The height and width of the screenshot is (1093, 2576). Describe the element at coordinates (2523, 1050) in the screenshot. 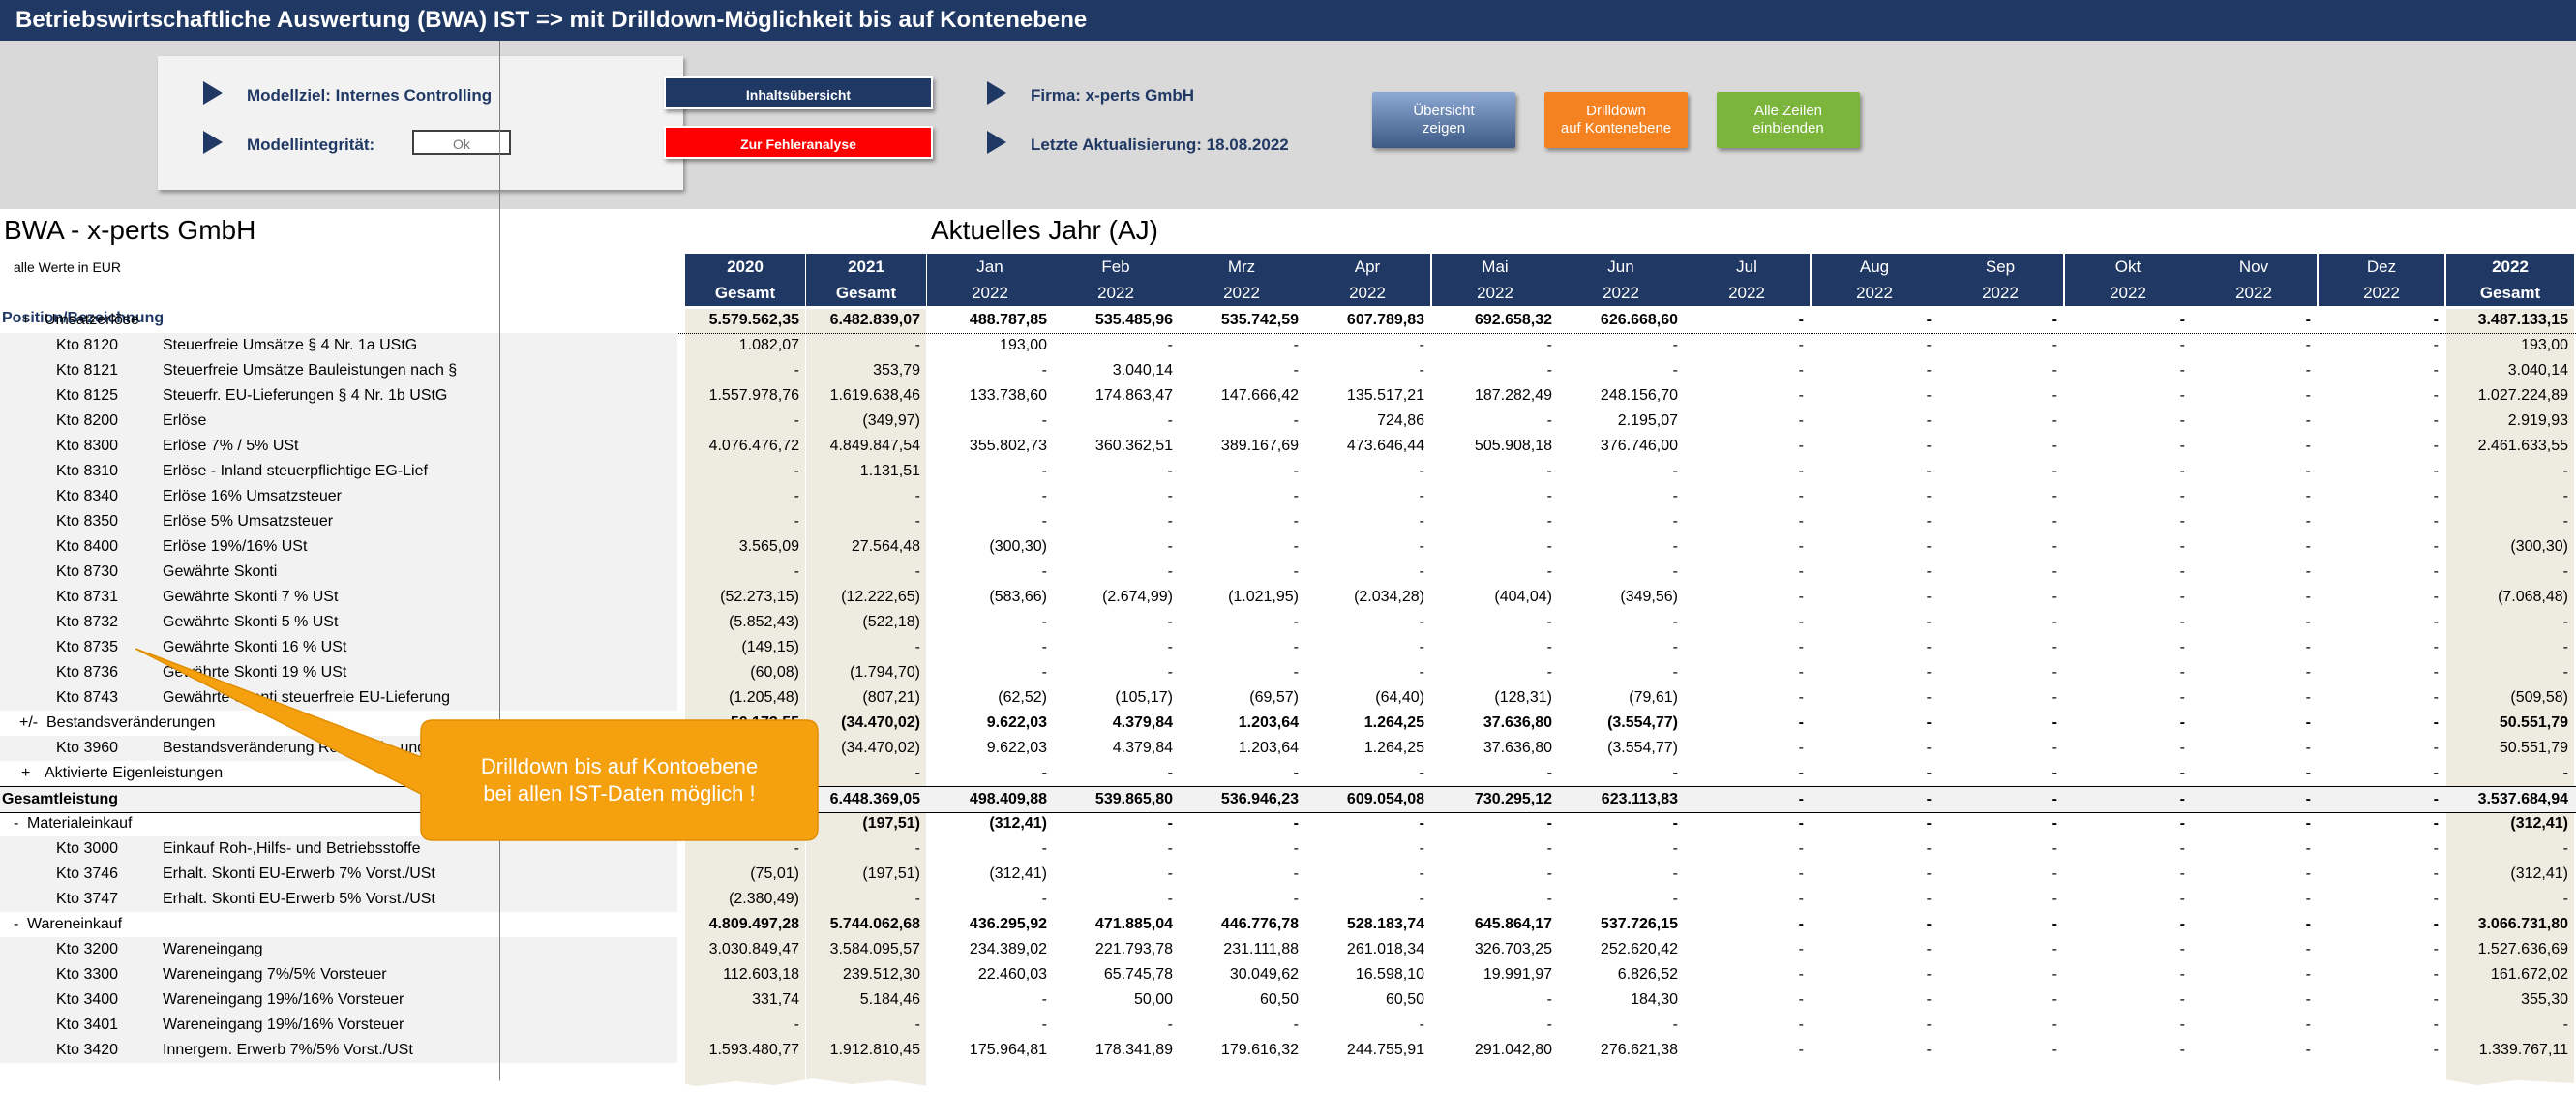

I see `value-cell: 1.339.767,11` at that location.